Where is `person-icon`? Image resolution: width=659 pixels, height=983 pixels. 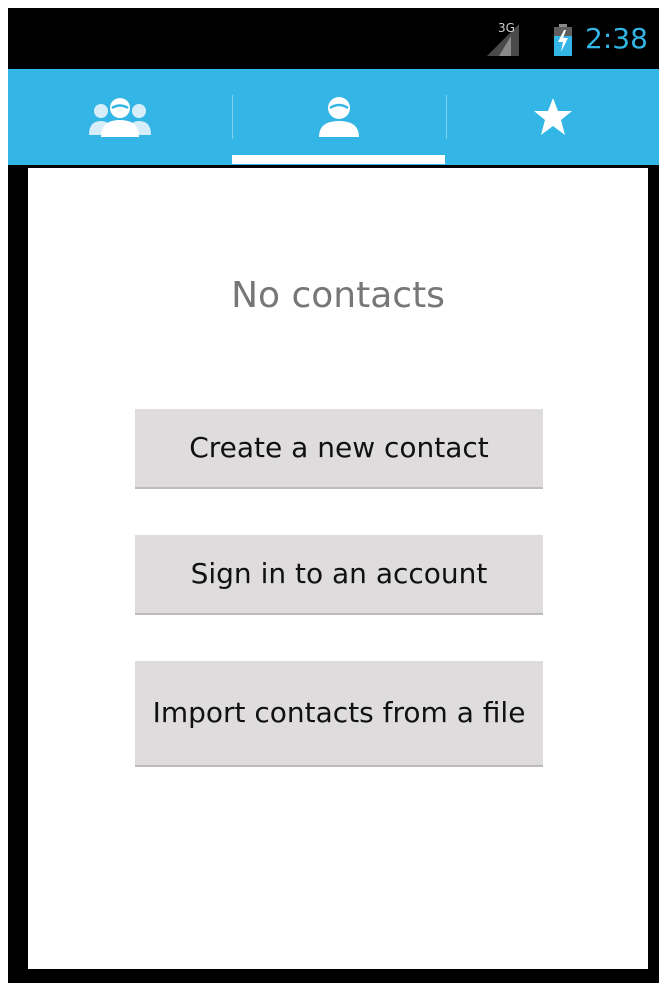
person-icon is located at coordinates (339, 117).